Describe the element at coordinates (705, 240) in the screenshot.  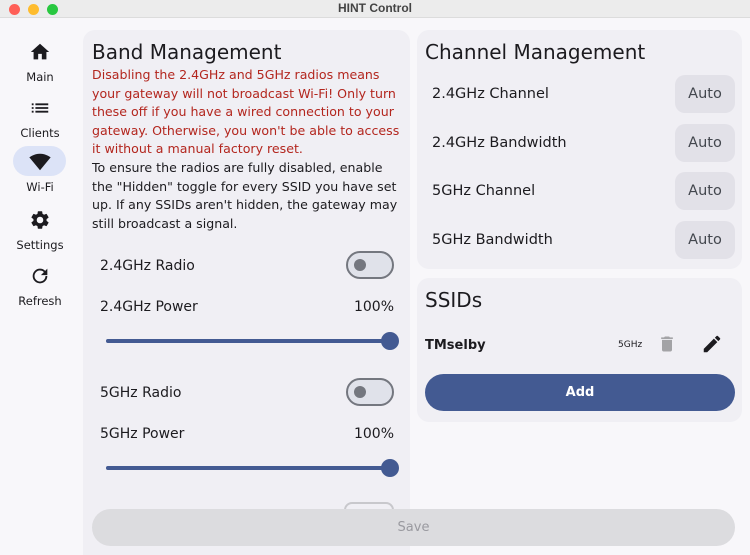
I see `bandwidth-5ghz-select: Auto` at that location.